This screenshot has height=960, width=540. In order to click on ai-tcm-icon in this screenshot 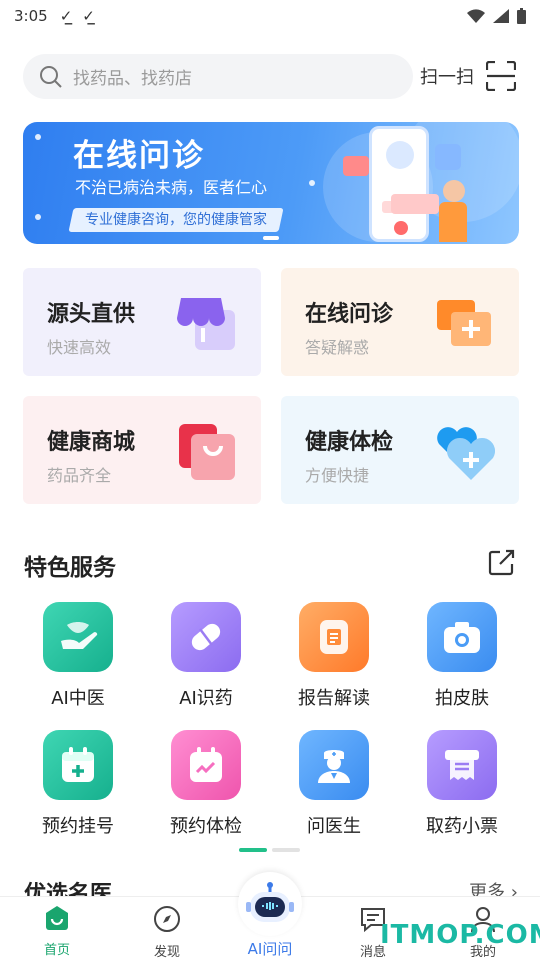, I will do `click(78, 637)`.